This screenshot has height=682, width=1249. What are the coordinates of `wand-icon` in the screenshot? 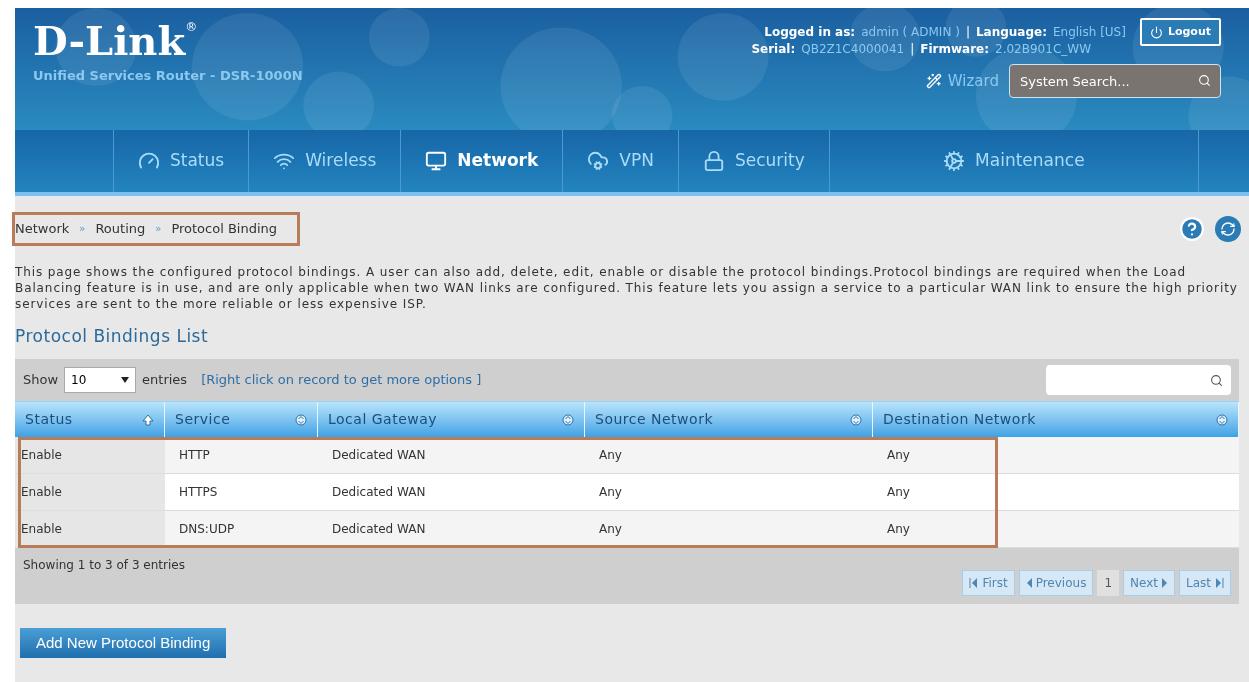 It's located at (933, 81).